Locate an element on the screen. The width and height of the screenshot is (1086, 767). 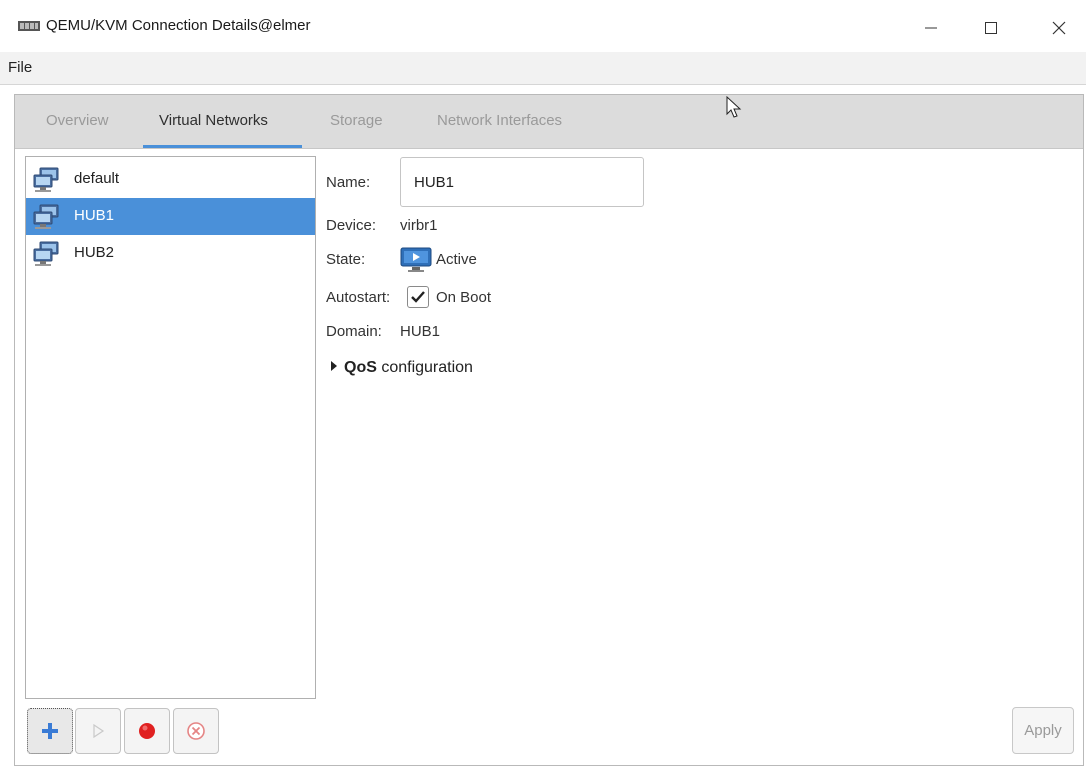
network-name: default is located at coordinates (97, 178).